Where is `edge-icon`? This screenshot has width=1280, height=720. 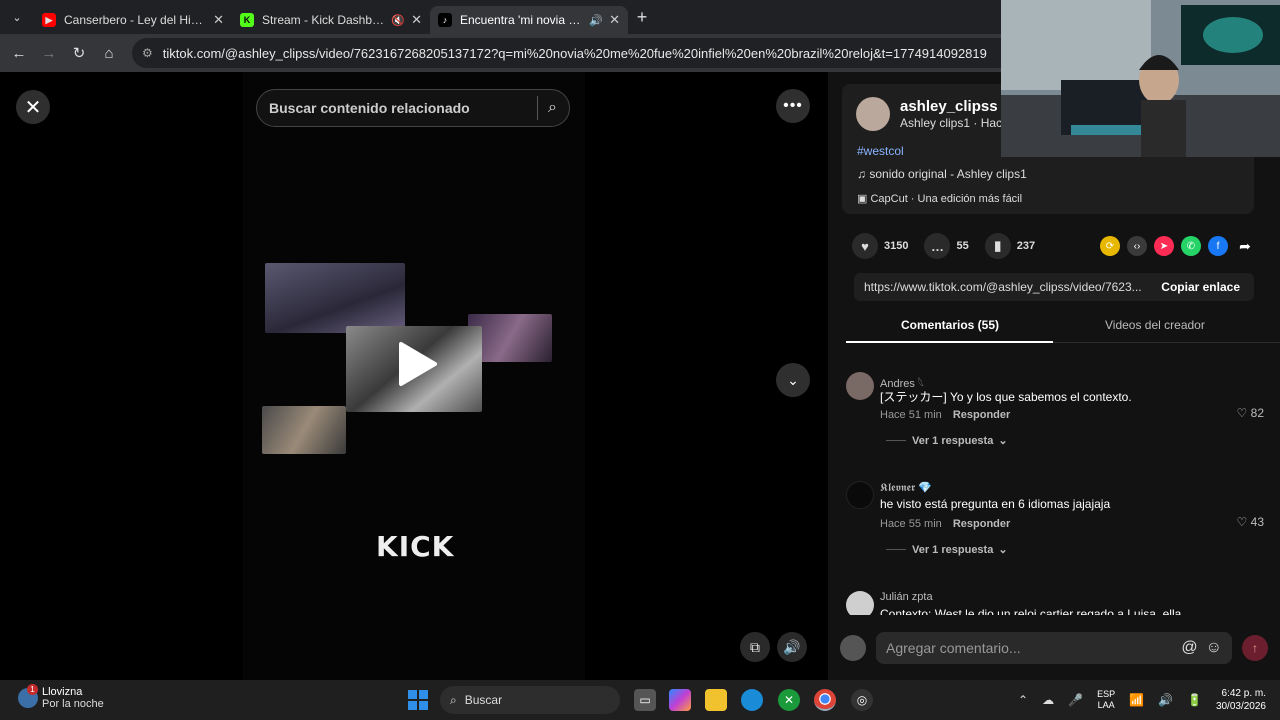
edge-icon is located at coordinates (752, 700).